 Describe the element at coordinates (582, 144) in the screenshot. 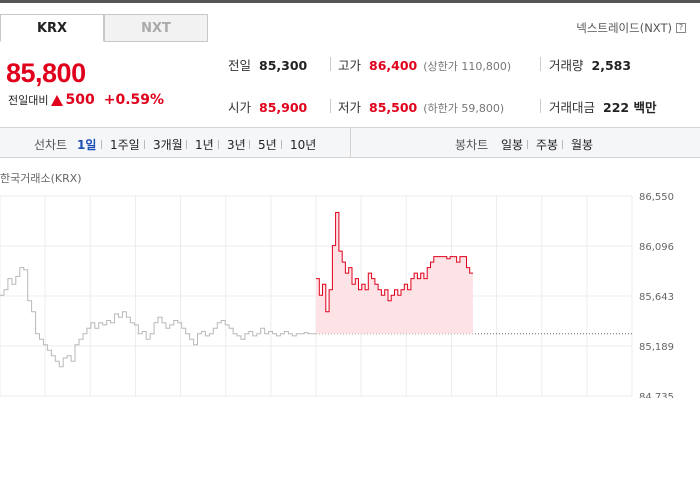

I see `candle-monthly-button: 월봉` at that location.